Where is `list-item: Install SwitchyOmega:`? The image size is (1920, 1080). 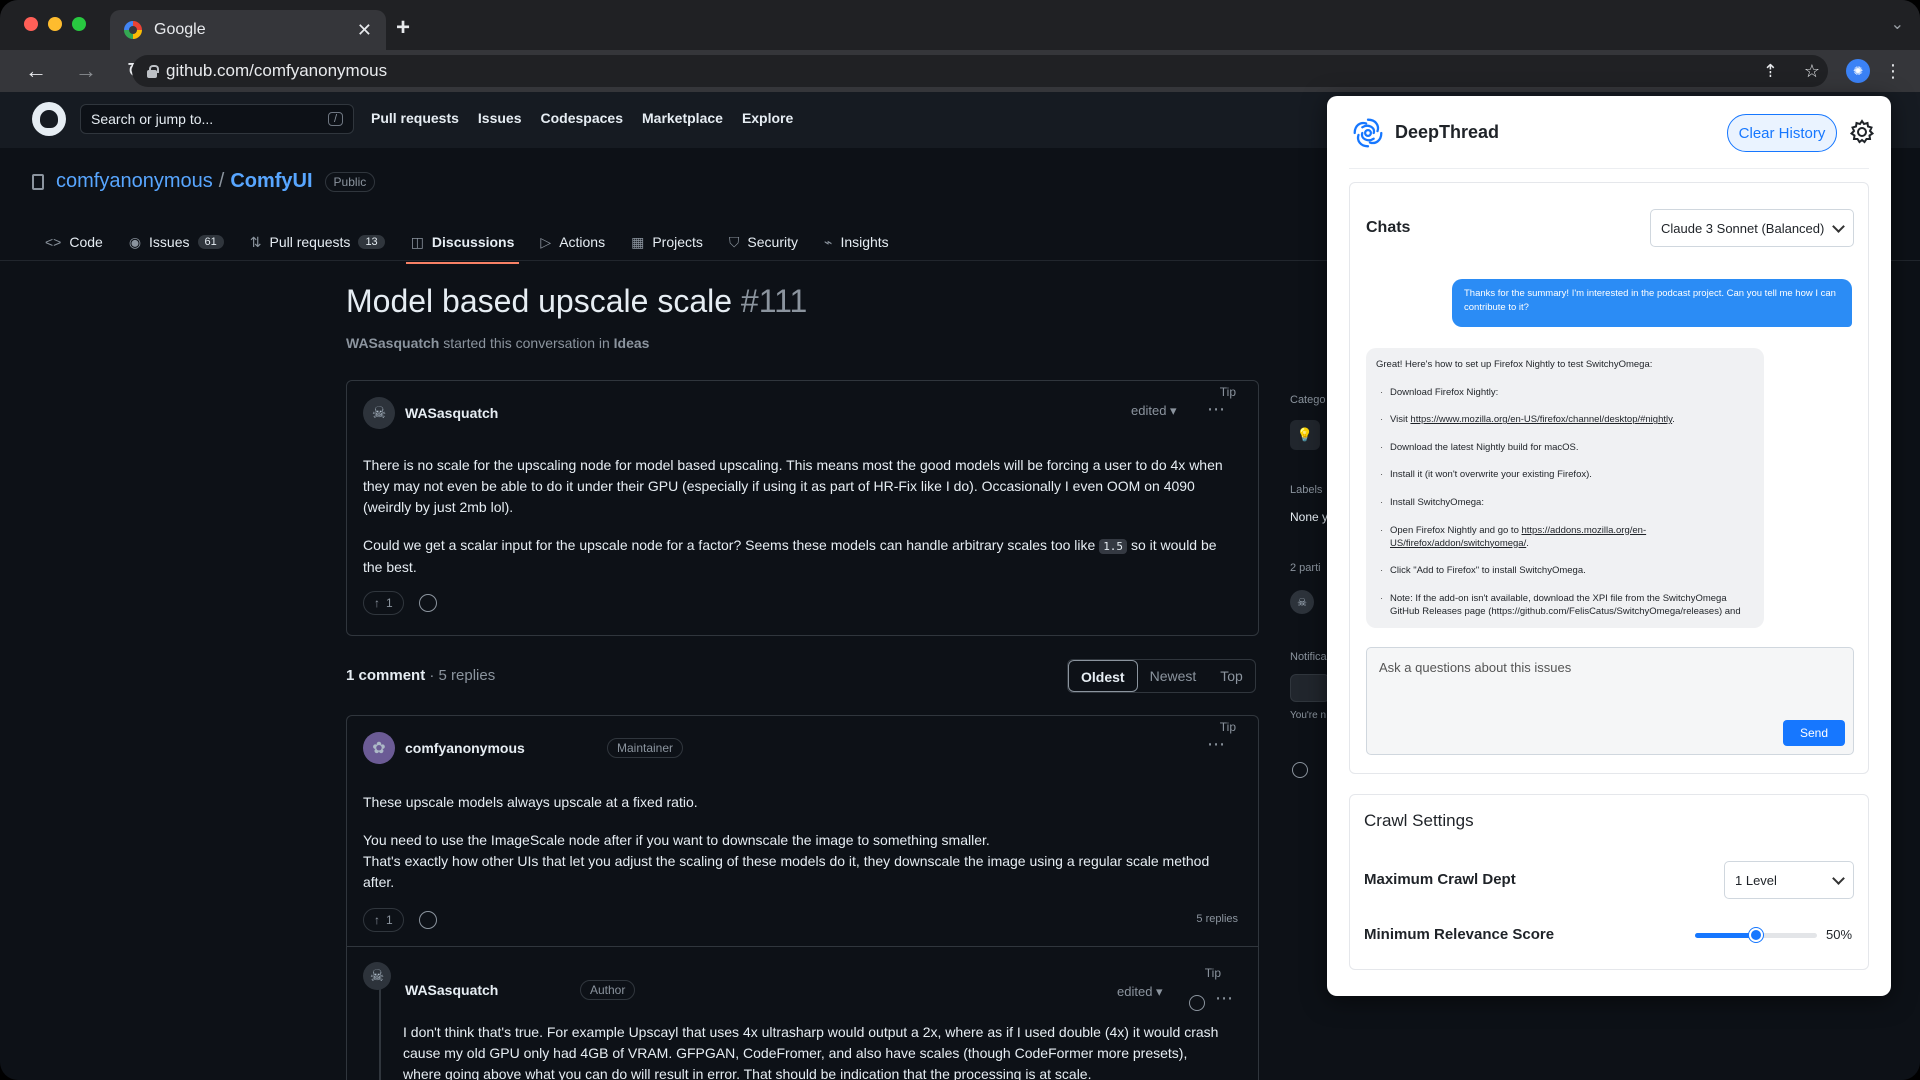 list-item: Install SwitchyOmega: is located at coordinates (1565, 502).